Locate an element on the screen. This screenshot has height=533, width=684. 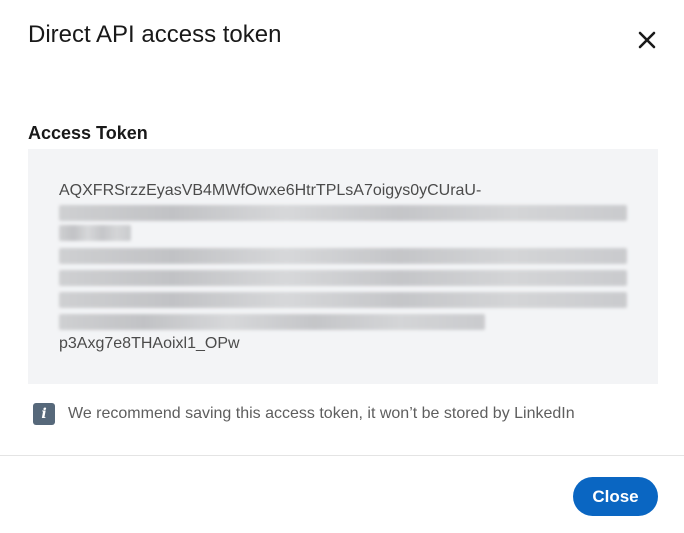
dialog-title: Direct API access token is located at coordinates (155, 34).